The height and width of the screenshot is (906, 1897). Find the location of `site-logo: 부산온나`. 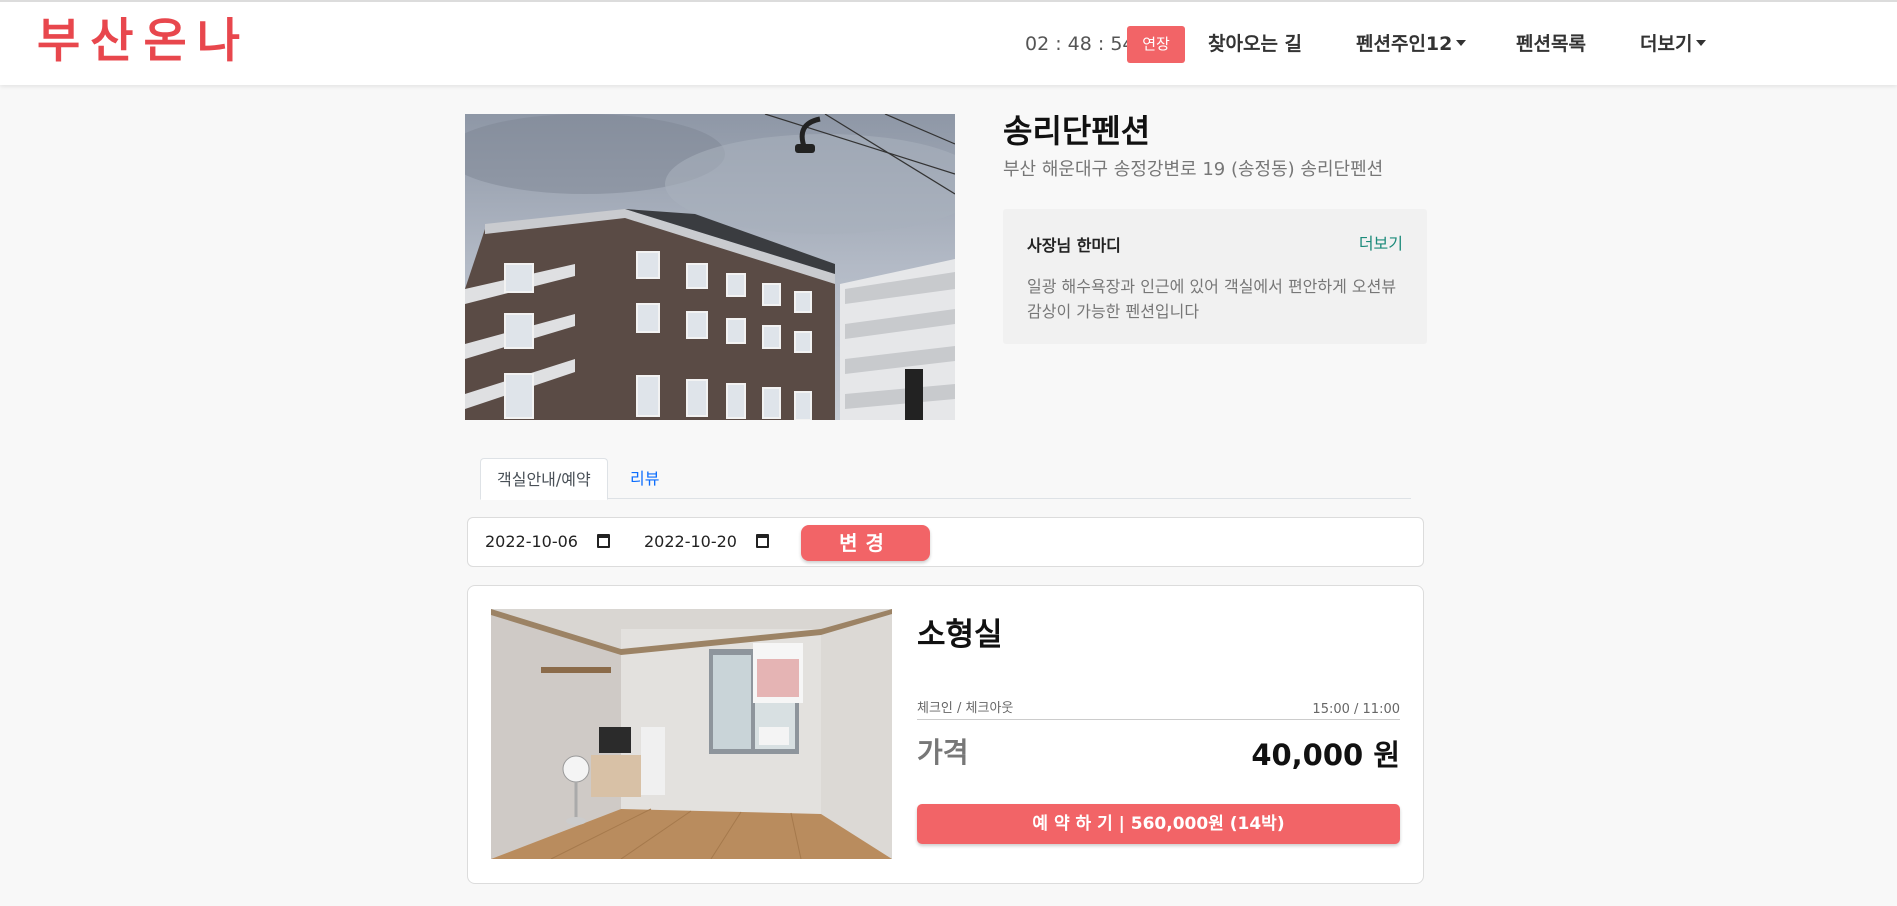

site-logo: 부산온나 is located at coordinates (143, 42).